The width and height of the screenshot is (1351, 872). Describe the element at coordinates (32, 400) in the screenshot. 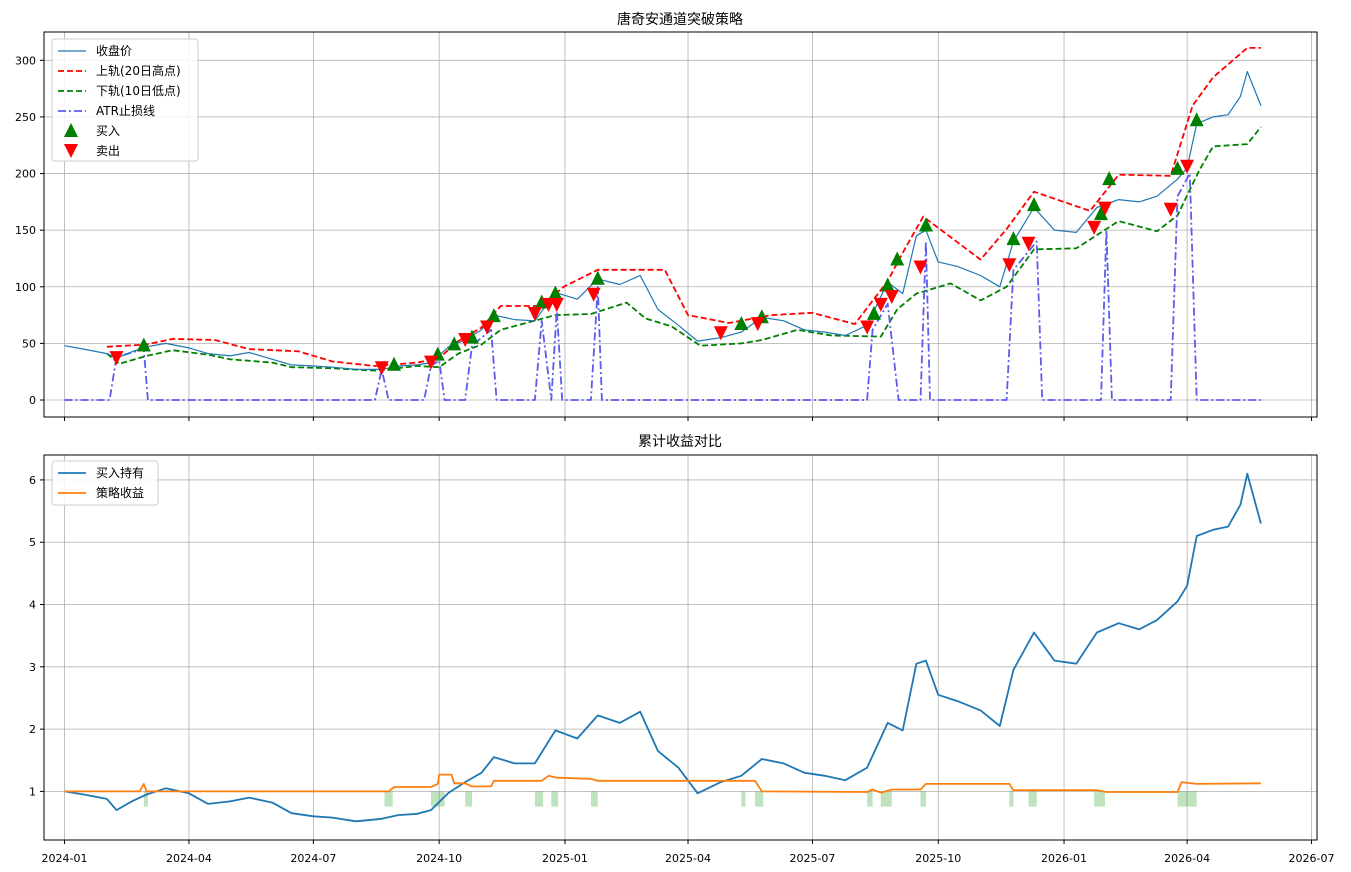

I see `y-tick-label: 0` at that location.